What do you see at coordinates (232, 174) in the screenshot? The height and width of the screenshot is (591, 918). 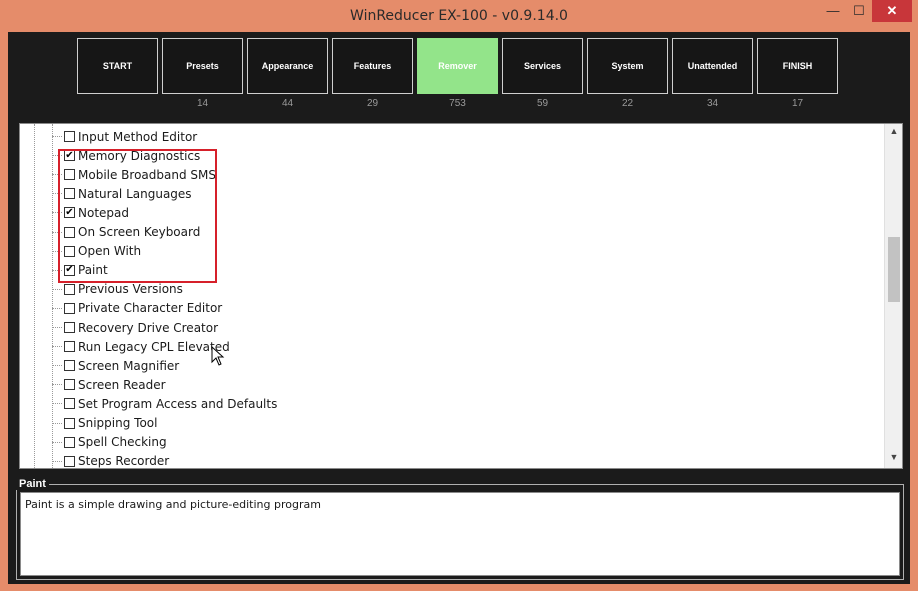 I see `tree-item: Mobile Broadband SMS` at bounding box center [232, 174].